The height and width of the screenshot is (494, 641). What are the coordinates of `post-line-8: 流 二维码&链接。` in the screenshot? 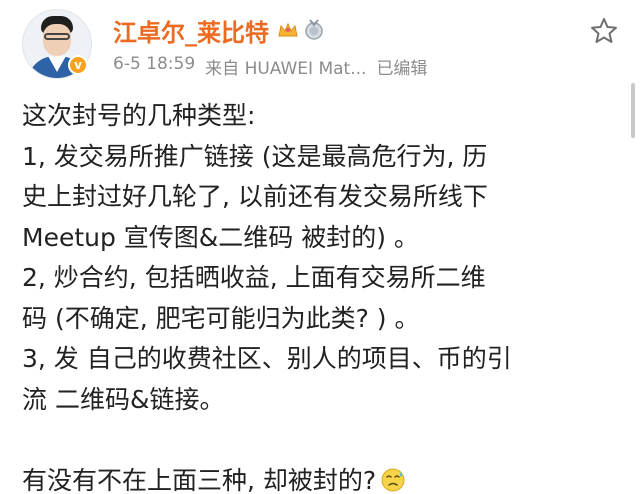 It's located at (123, 399).